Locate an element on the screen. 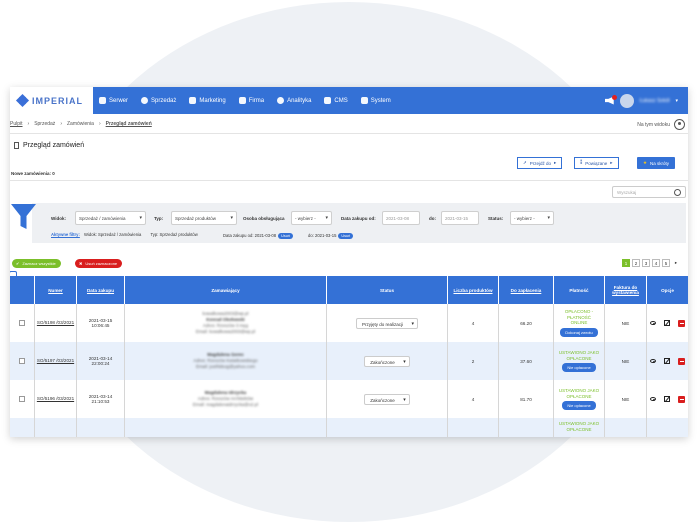 The width and height of the screenshot is (698, 523). col-date: Data zakupu is located at coordinates (100, 290).